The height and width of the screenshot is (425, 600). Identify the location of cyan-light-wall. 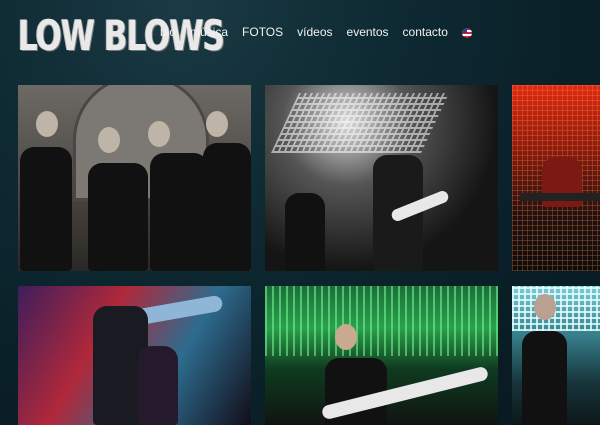
(556, 308).